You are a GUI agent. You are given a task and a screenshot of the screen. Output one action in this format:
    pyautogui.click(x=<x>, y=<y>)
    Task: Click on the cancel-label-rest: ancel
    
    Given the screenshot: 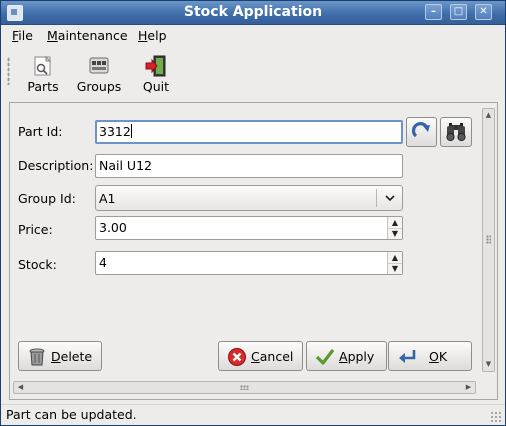 What is the action you would take?
    pyautogui.click(x=276, y=356)
    